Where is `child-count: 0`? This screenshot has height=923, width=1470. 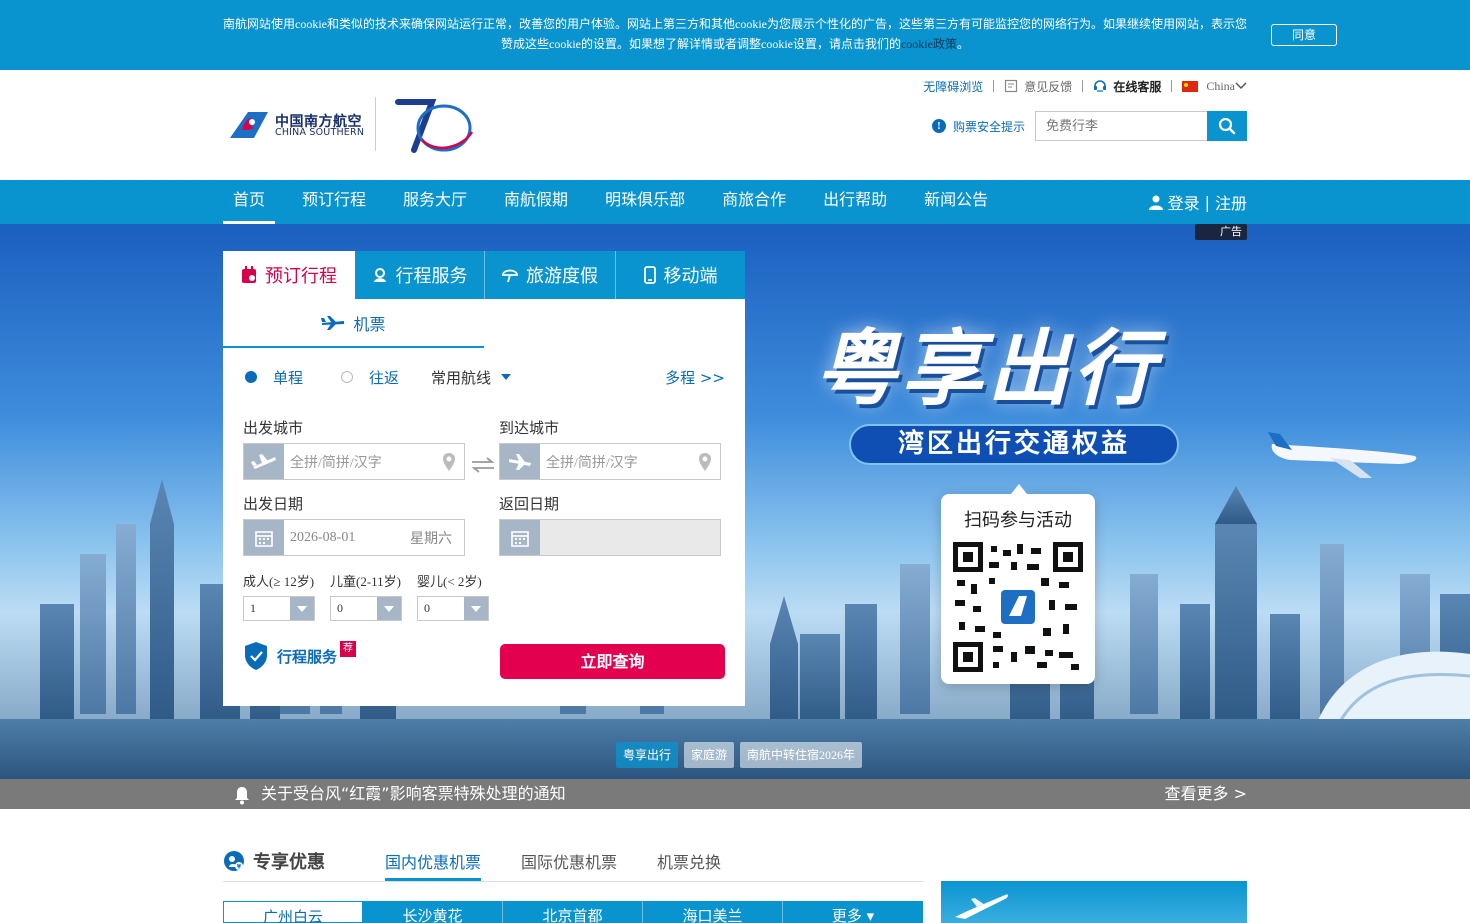
child-count: 0 is located at coordinates (340, 608).